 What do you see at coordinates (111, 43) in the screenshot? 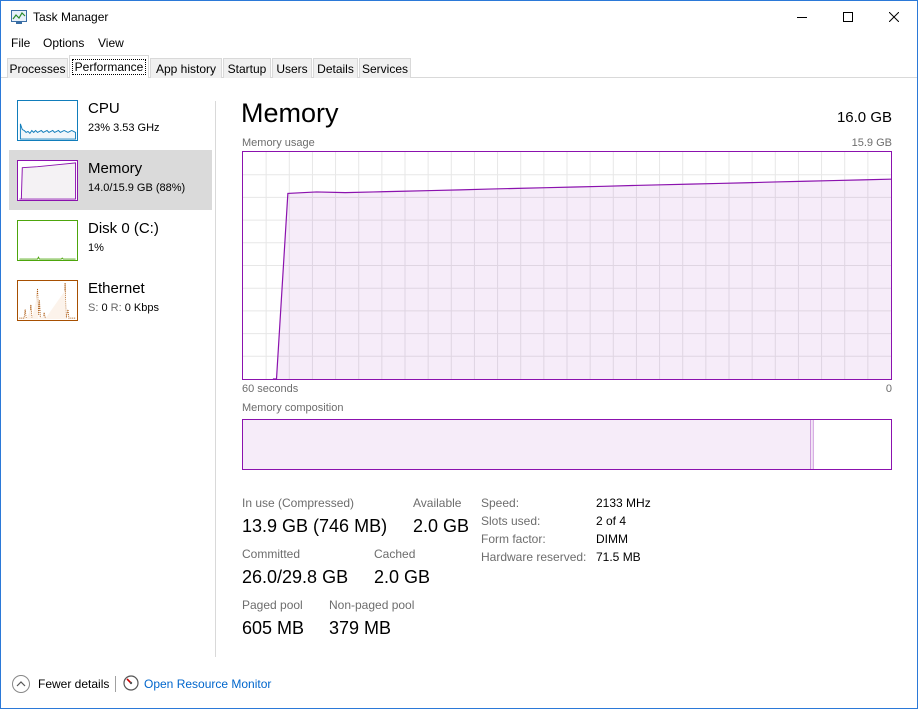
I see `menu-view: View` at bounding box center [111, 43].